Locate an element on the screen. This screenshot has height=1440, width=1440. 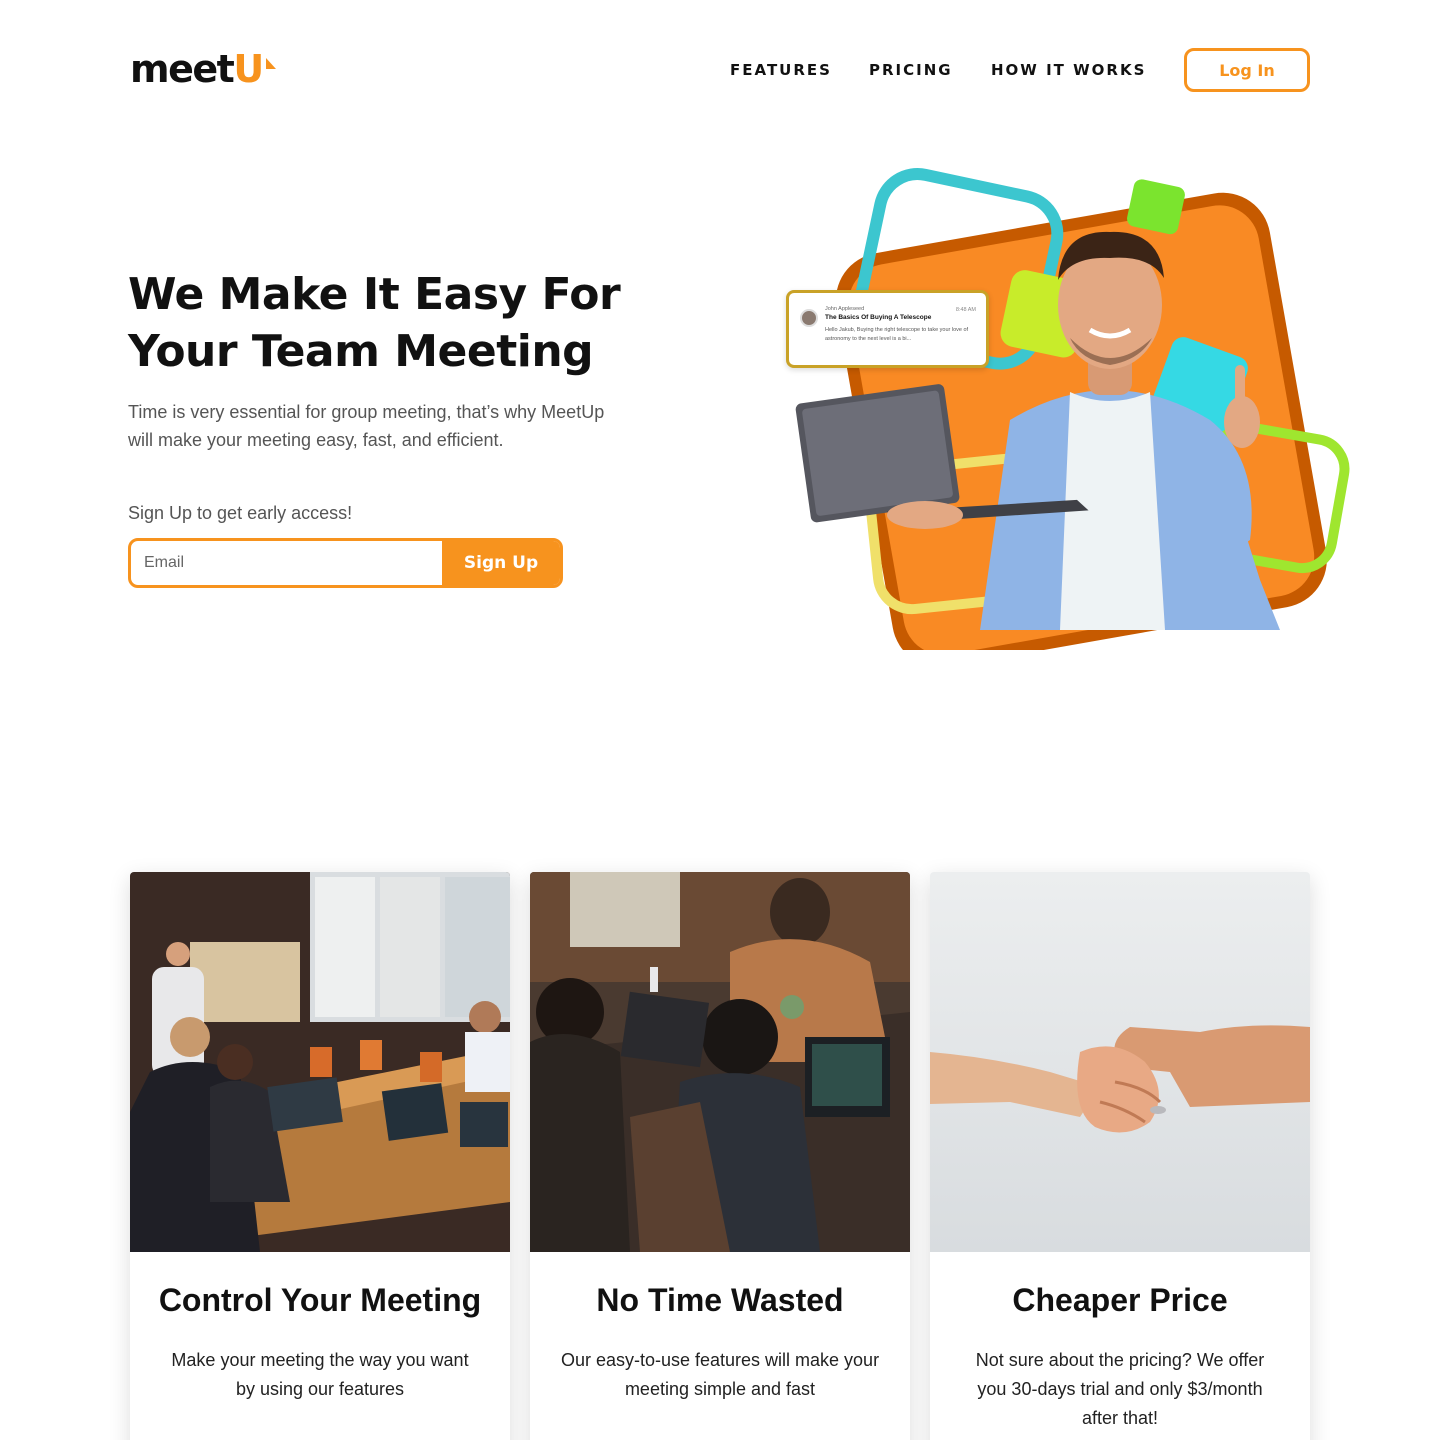
logo-wordmark: meet is located at coordinates (182, 69).